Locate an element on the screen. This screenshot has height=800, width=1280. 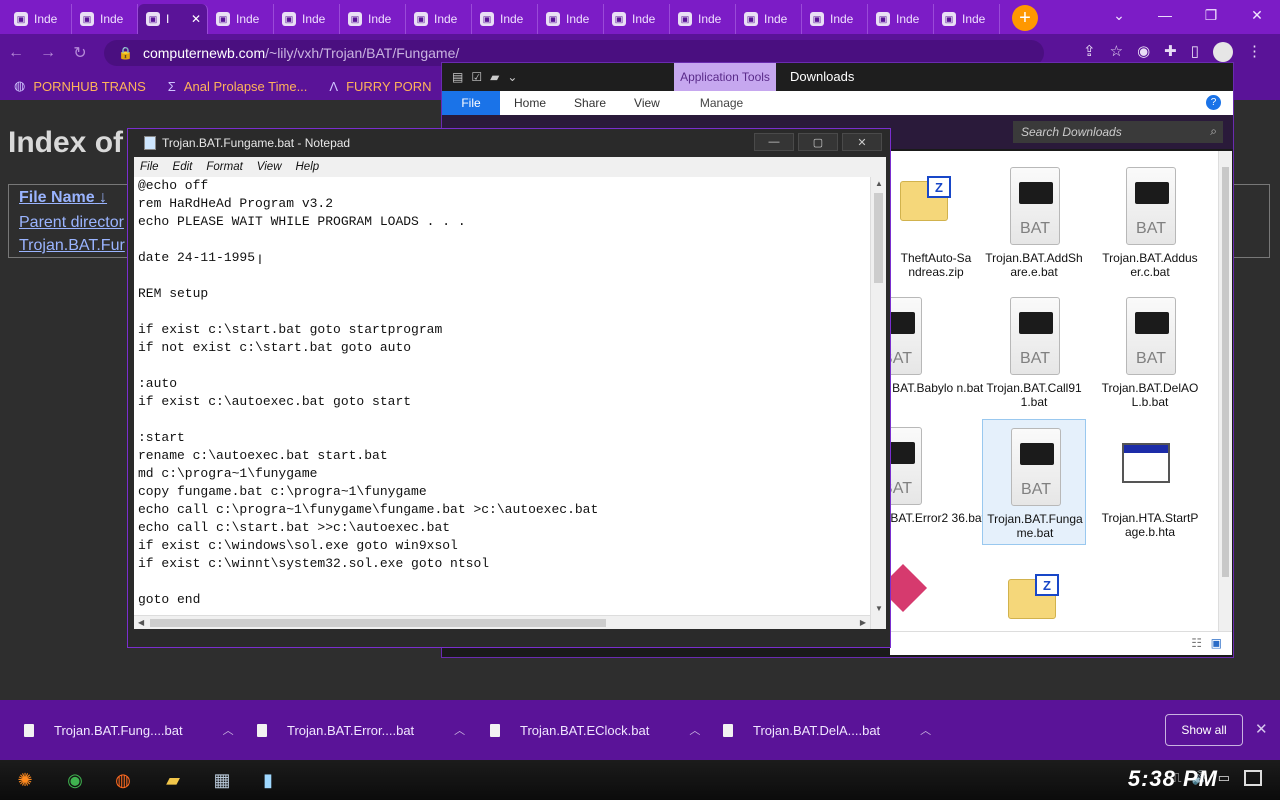
editor-horizontal-scrollbar: ◀ ▶ is located at coordinates (502, 622).